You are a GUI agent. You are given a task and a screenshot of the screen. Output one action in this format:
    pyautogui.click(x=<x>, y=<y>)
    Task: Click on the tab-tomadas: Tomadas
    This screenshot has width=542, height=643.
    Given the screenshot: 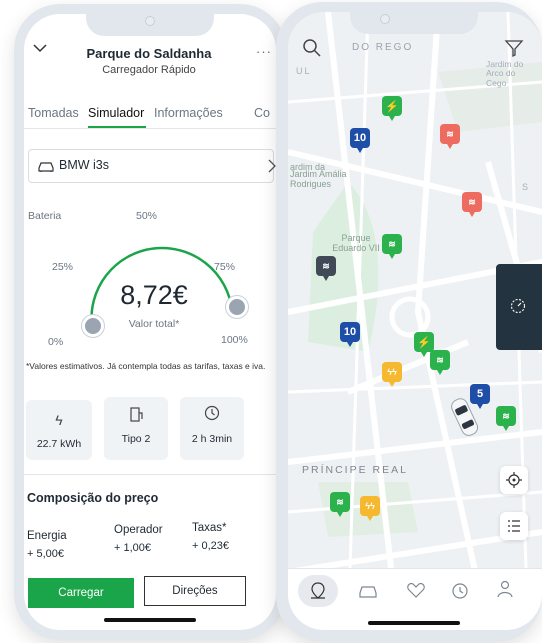 What is the action you would take?
    pyautogui.click(x=53, y=113)
    